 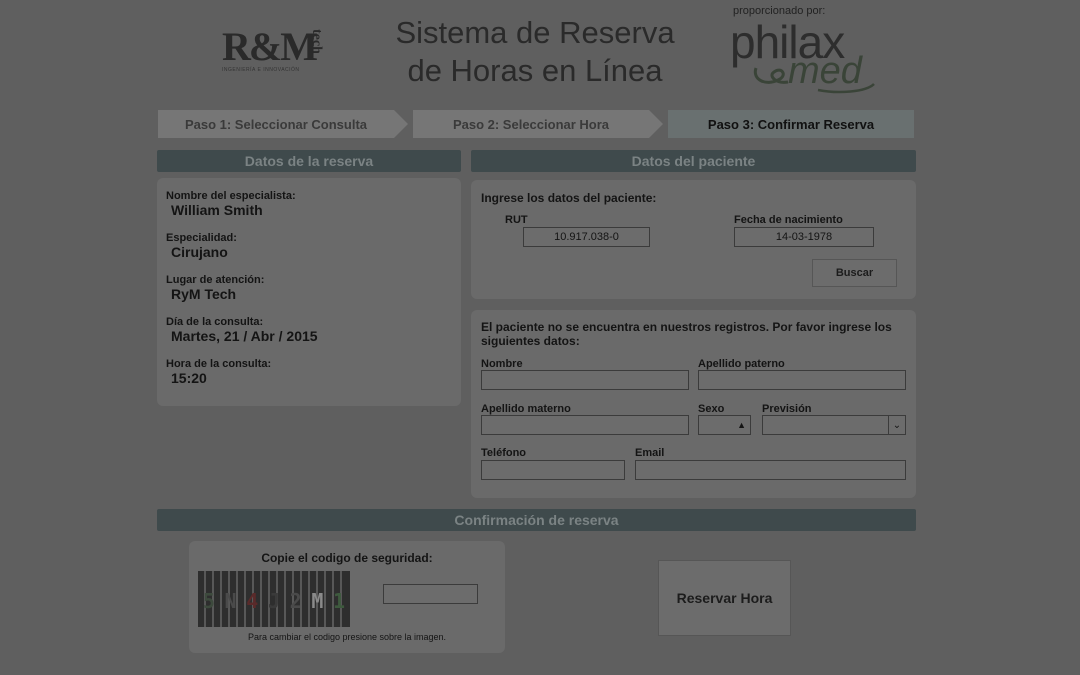 I want to click on reserve-button-label: Reservar Hora, so click(x=724, y=598).